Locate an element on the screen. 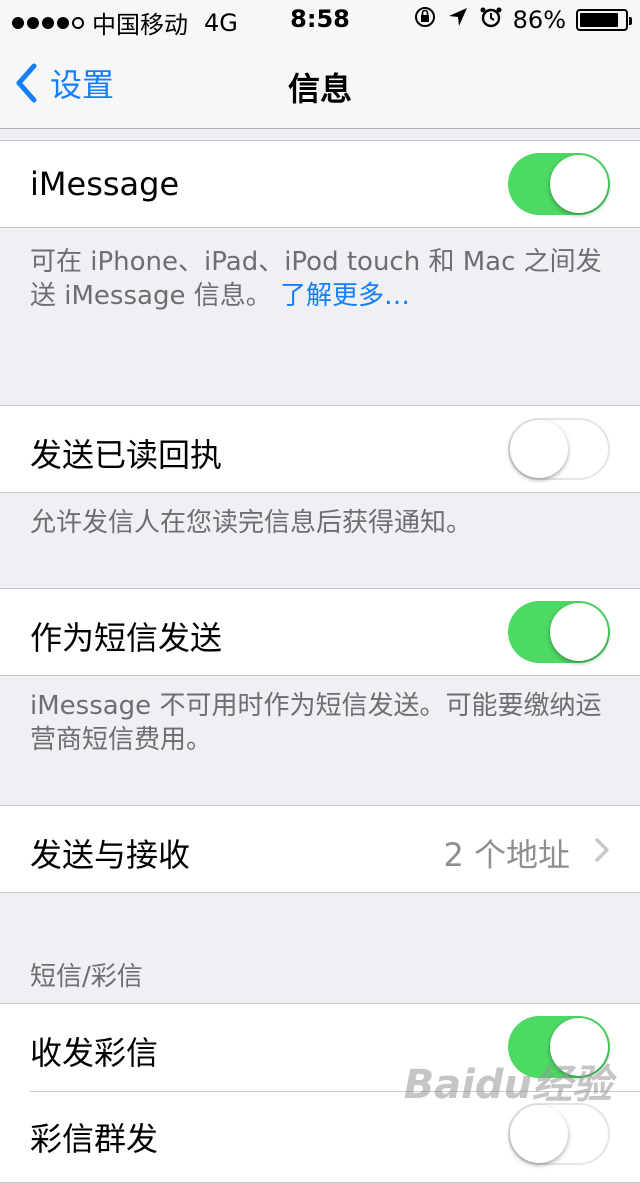  watermark: Baidu经验 is located at coordinates (507, 1085).